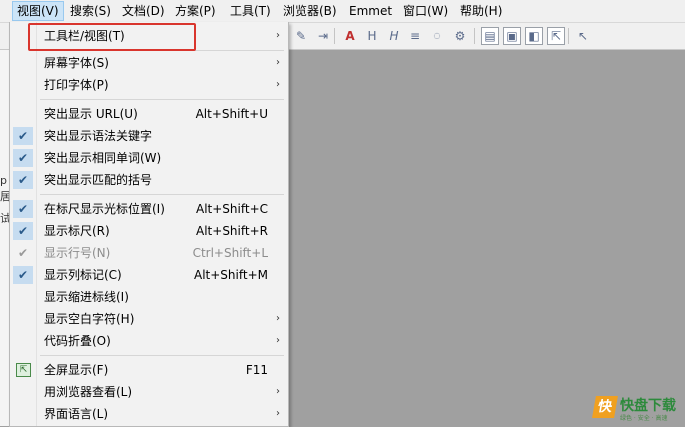  I want to click on highlight-box, so click(112, 37).